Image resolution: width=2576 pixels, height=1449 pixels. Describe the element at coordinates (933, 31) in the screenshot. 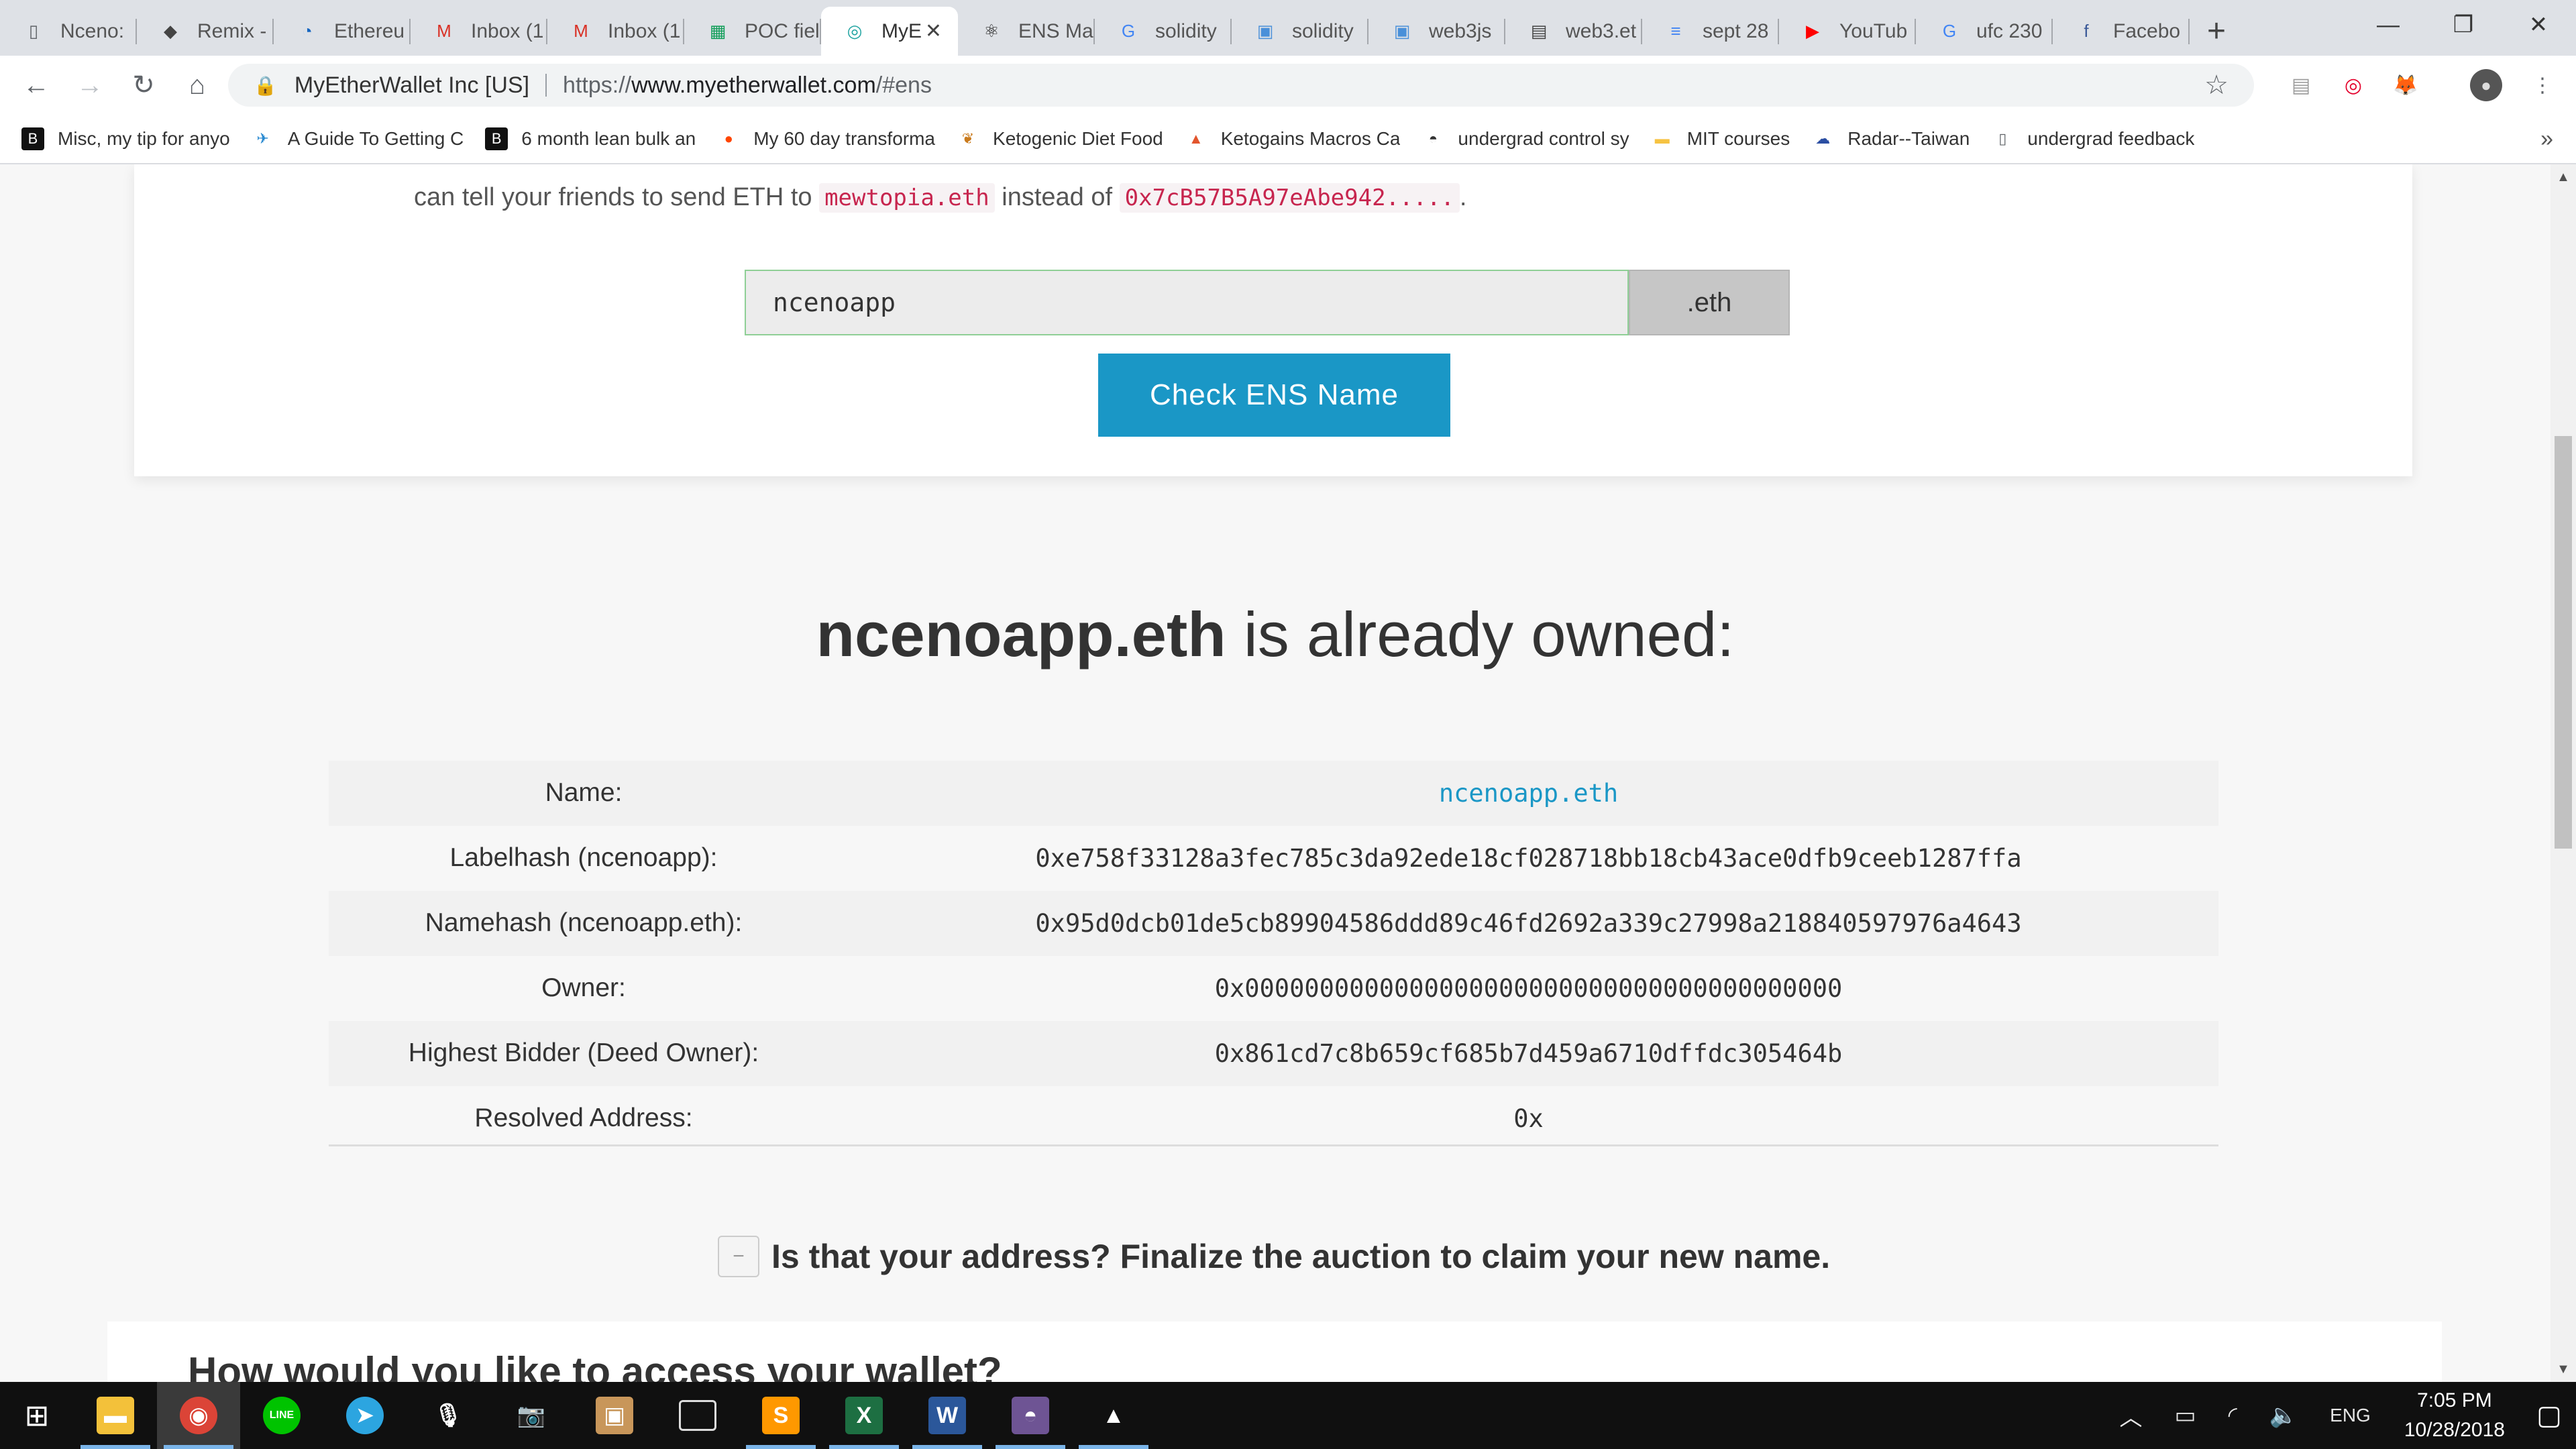

I see `close-tab-icon: ✕` at that location.